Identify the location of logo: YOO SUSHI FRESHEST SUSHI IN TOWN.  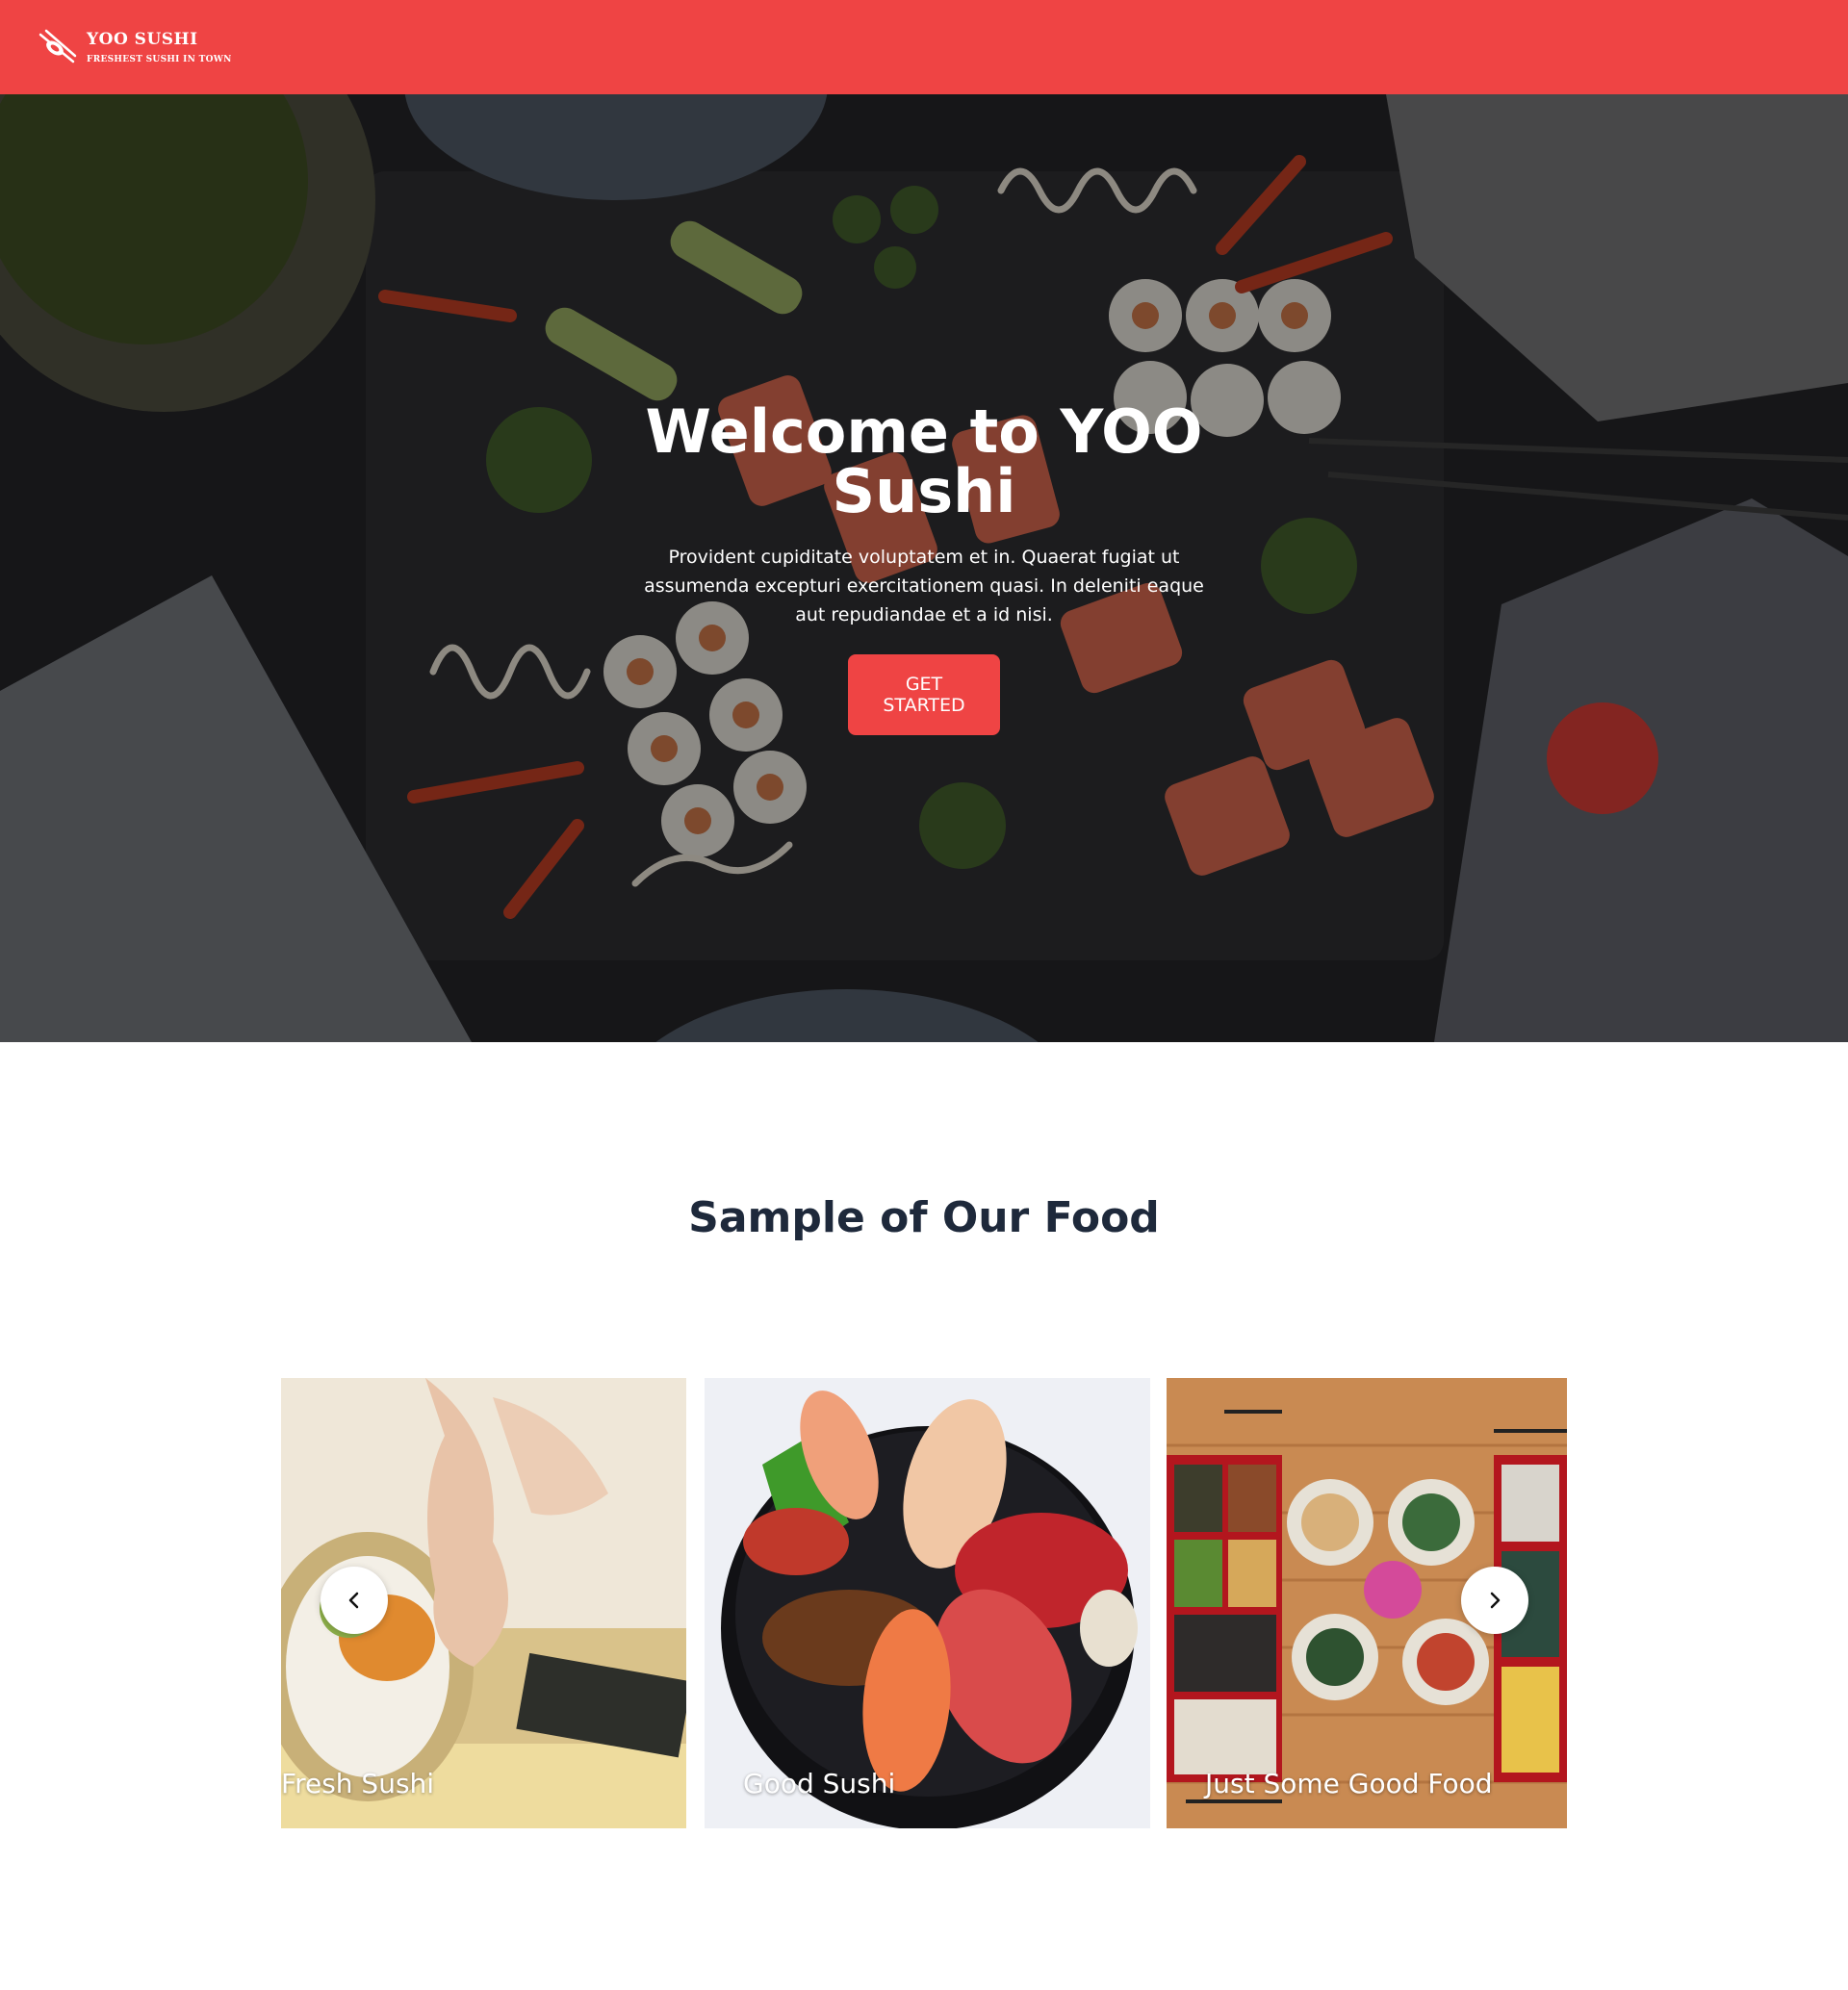
(134, 47).